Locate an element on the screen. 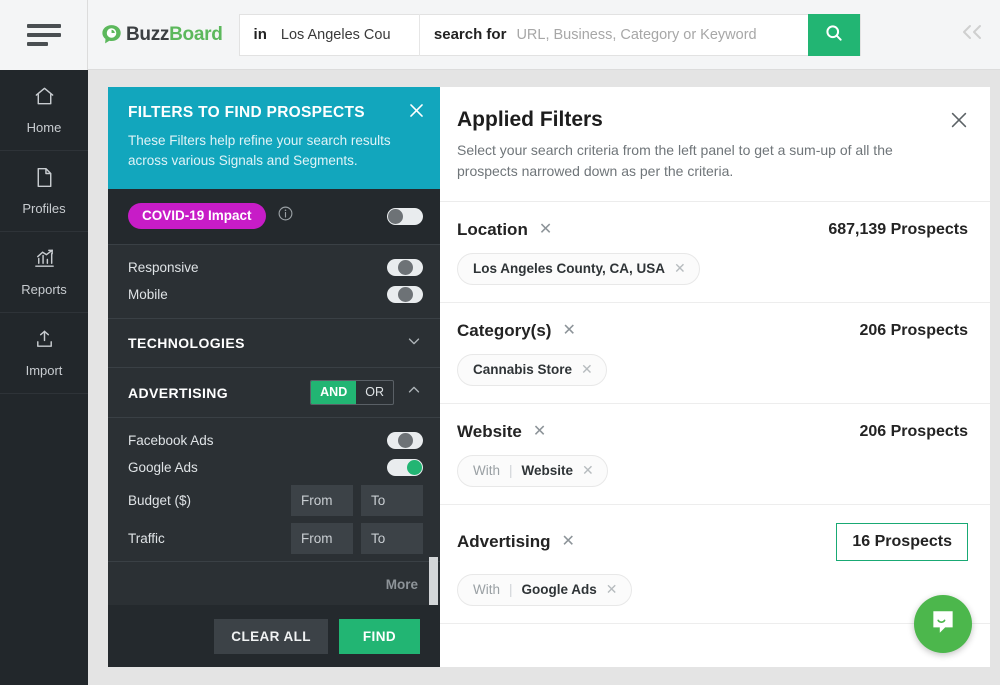 The image size is (1000, 685). filter-group-left: Website ✕ is located at coordinates (501, 432).